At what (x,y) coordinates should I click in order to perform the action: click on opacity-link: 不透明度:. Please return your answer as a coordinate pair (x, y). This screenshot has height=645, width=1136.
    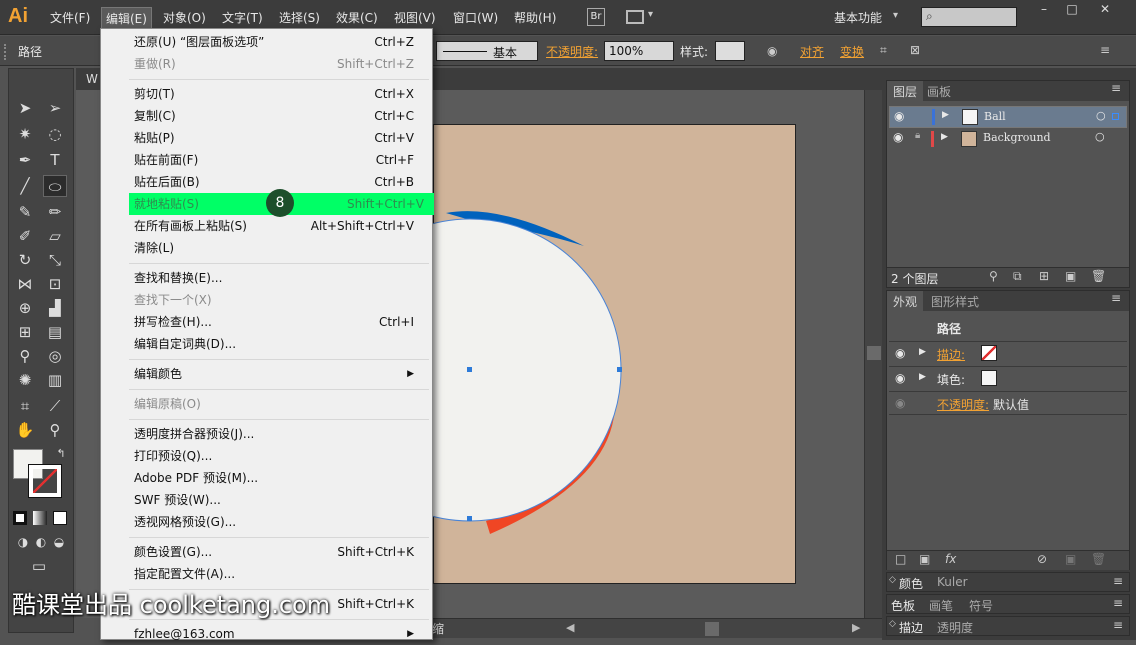
    Looking at the image, I should click on (963, 404).